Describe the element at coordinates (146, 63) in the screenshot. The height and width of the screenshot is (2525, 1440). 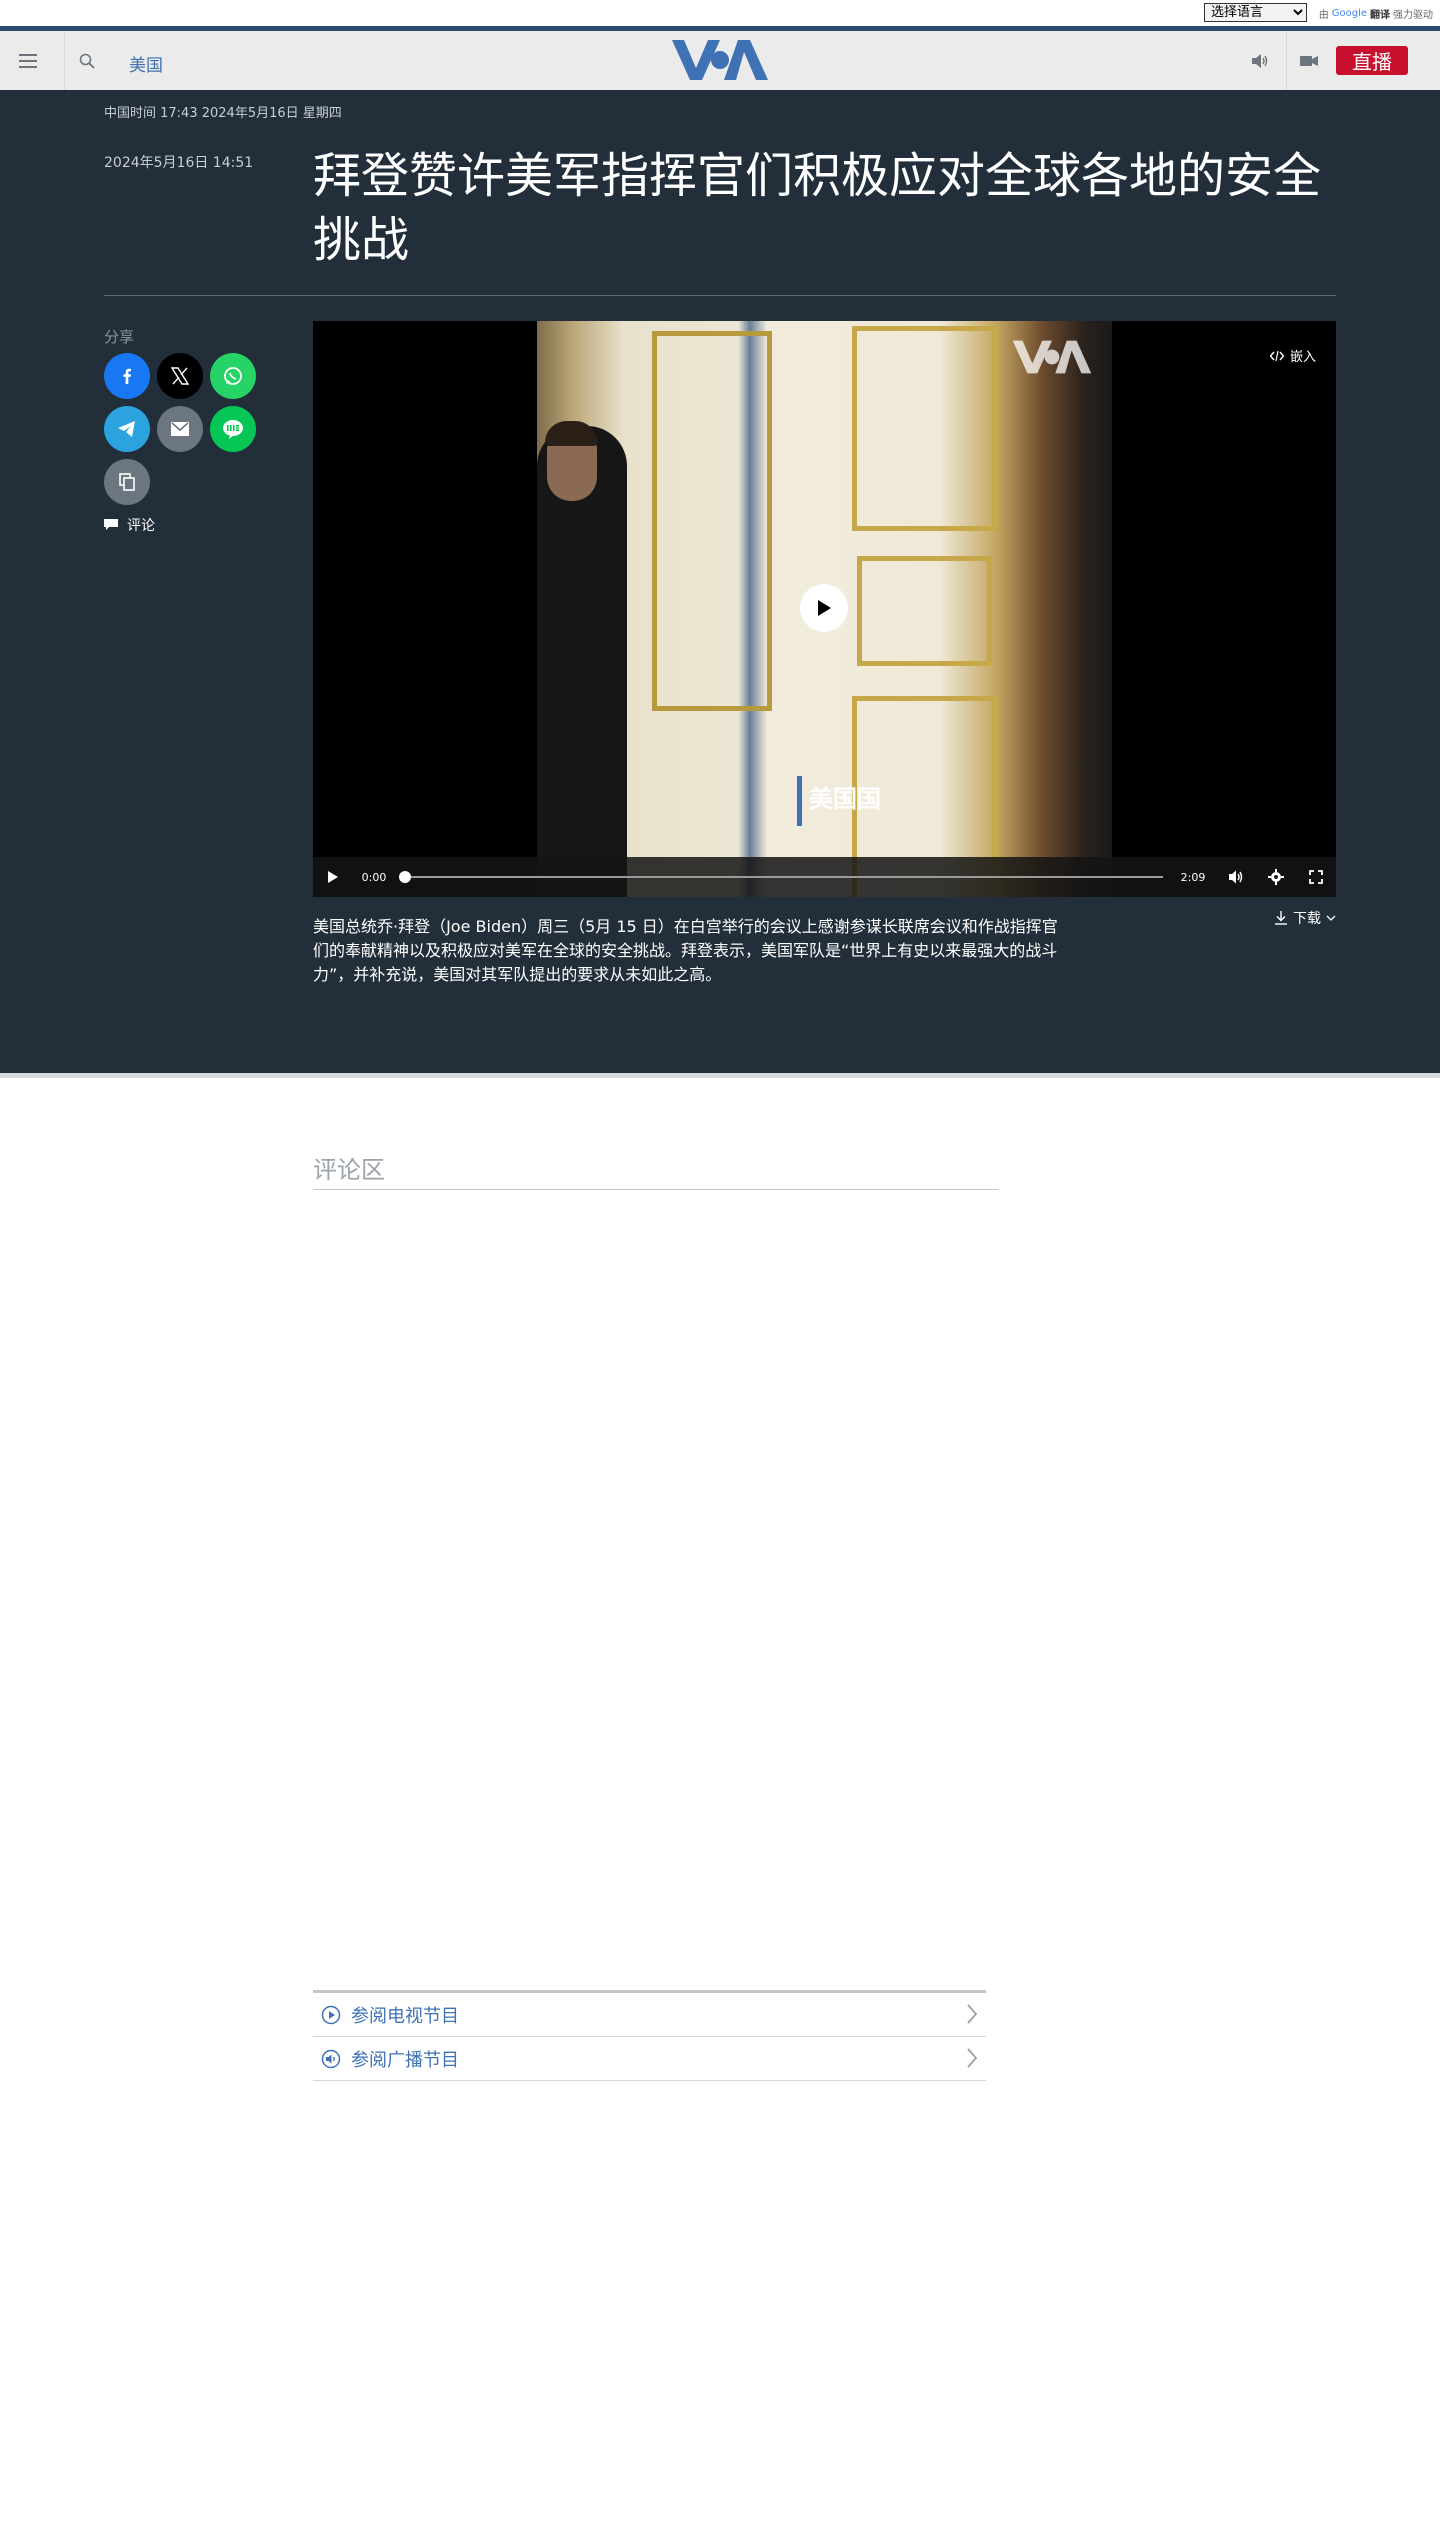
I see `section-link-us: 美国` at that location.